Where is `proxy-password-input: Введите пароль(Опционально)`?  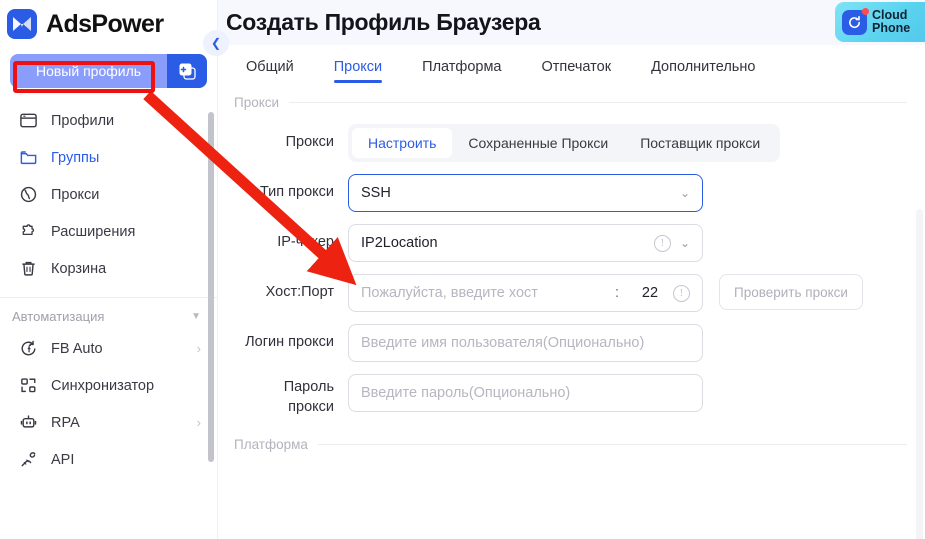 proxy-password-input: Введите пароль(Опционально) is located at coordinates (525, 393).